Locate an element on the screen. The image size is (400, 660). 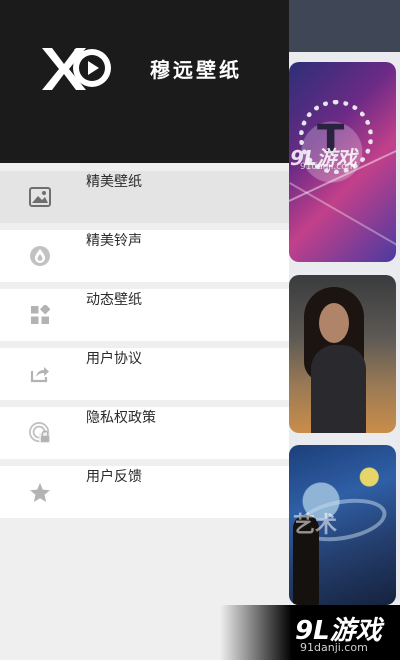
menu-item-privacy-policy: 隐私权政策 is located at coordinates (144, 433).